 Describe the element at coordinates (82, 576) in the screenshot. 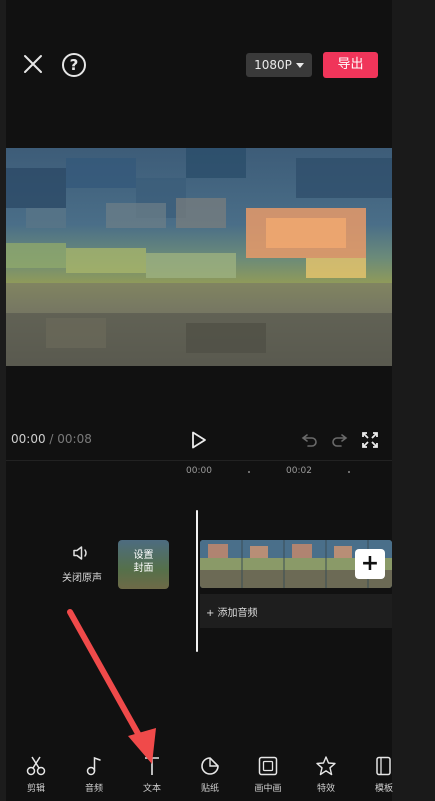

I see `mute-original-sound-label: 关闭原声` at that location.